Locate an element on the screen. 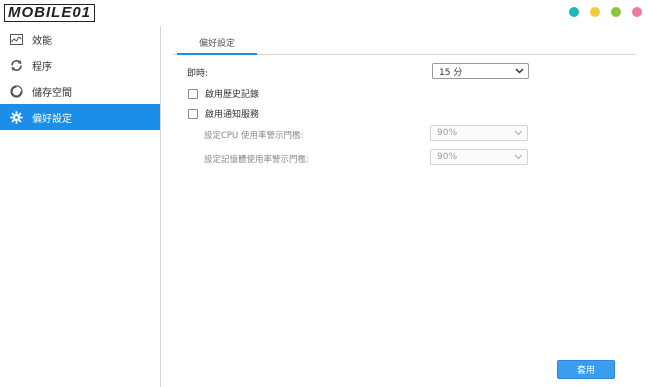 The width and height of the screenshot is (648, 387). sidebar-item-label: 偏好設定 is located at coordinates (52, 119).